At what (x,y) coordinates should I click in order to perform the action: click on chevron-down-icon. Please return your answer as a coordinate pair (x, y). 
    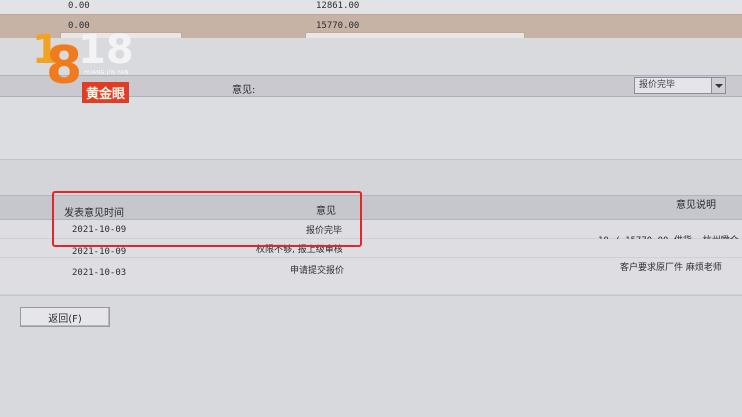
    Looking at the image, I should click on (718, 85).